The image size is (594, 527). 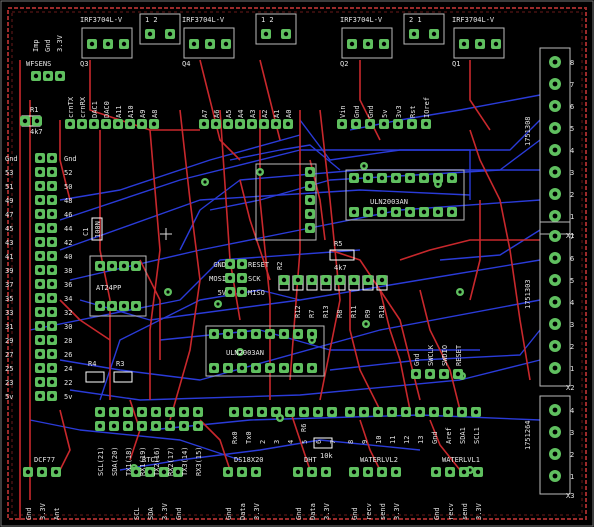 What do you see at coordinates (217, 114) in the screenshot?
I see `arduino-top-label: A6` at bounding box center [217, 114].